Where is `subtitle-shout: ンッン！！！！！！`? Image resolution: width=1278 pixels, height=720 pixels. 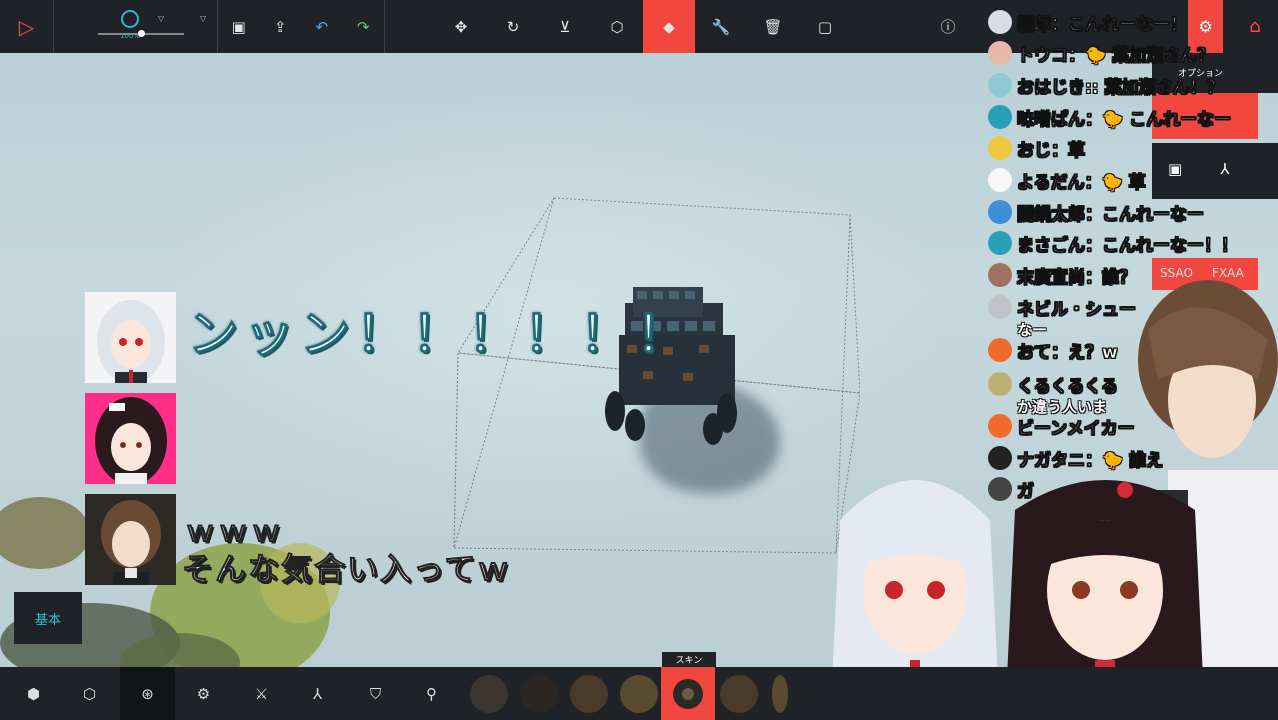 subtitle-shout: ンッン！！！！！！ is located at coordinates (440, 334).